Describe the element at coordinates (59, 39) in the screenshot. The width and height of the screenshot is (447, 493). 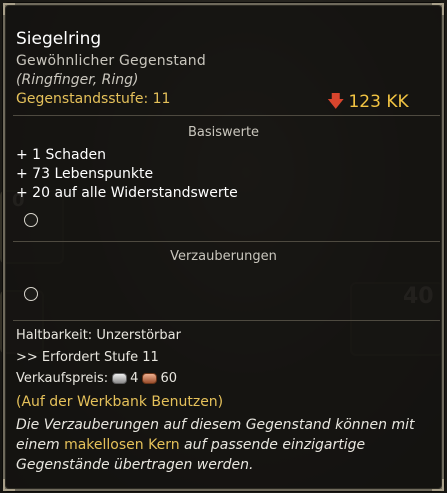
I see `item-name: Siegelring` at that location.